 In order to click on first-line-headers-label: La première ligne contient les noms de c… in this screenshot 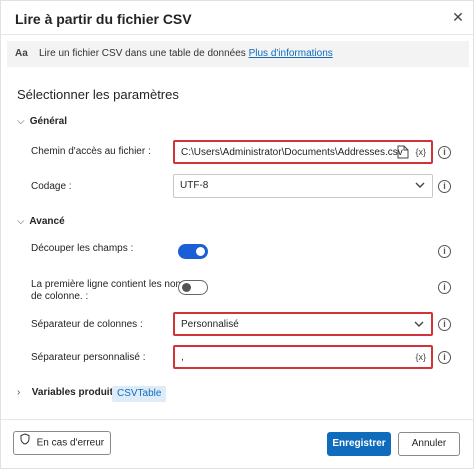, I will do `click(110, 291)`.